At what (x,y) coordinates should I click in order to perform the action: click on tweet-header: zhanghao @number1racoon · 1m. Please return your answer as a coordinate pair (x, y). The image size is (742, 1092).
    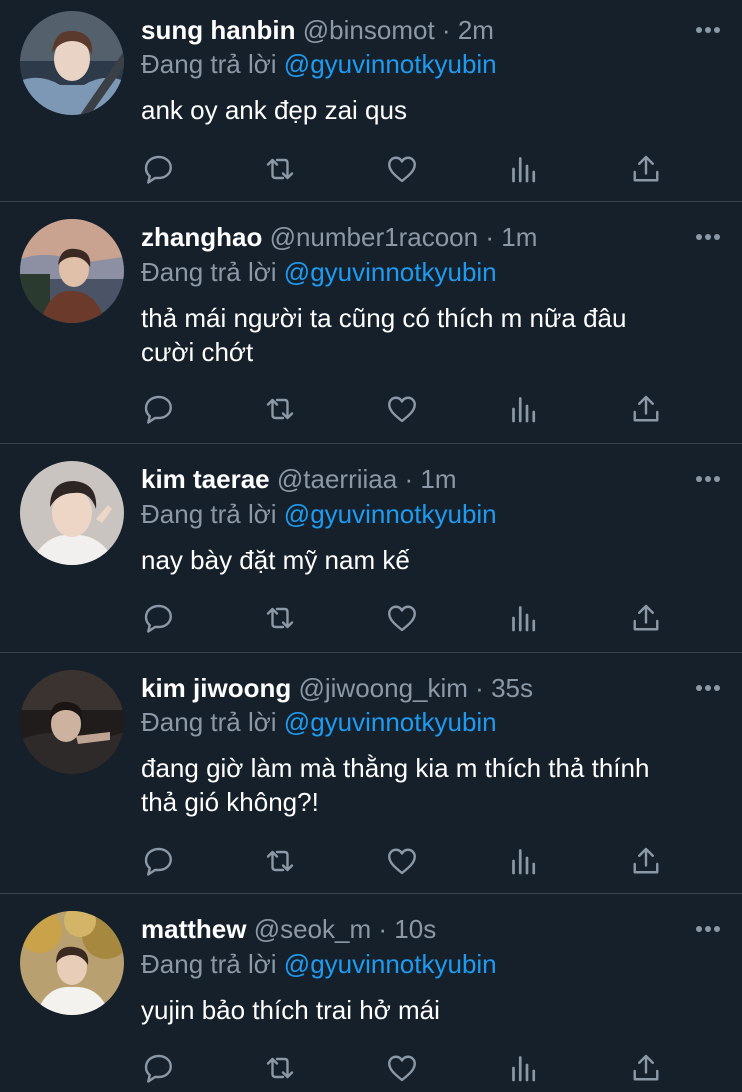
    Looking at the image, I should click on (406, 237).